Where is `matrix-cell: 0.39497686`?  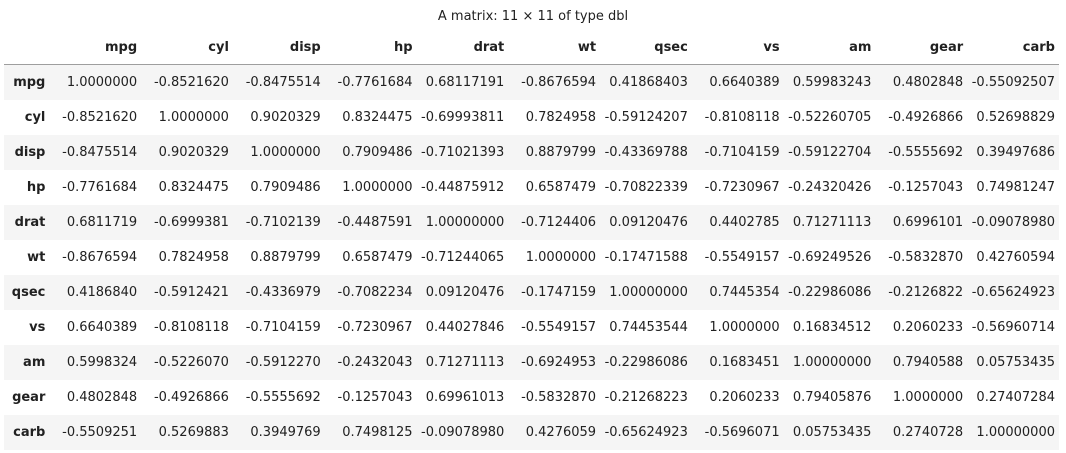 matrix-cell: 0.39497686 is located at coordinates (1013, 152).